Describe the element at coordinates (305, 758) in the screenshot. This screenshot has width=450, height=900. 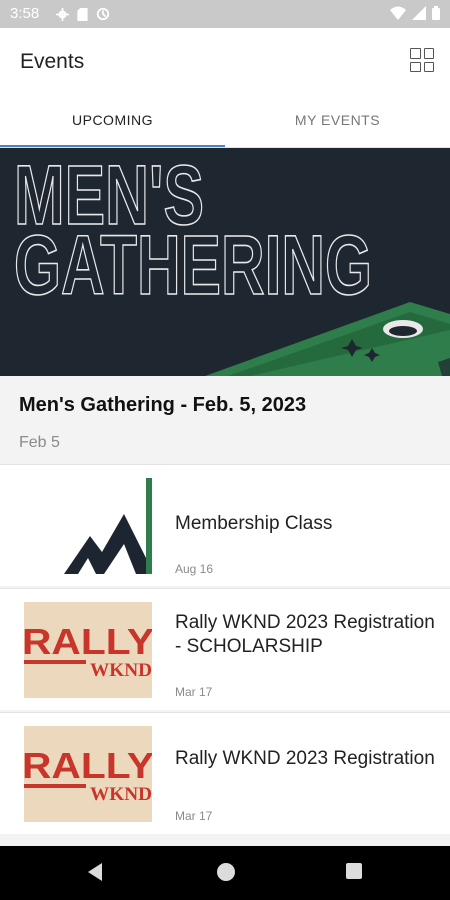
I see `event-name: Rally WKND 2023 Registration` at that location.